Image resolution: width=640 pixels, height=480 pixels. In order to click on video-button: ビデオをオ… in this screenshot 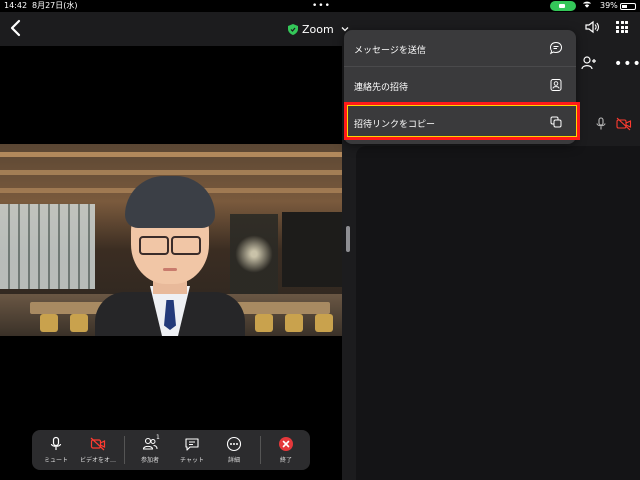, I will do `click(98, 451)`.